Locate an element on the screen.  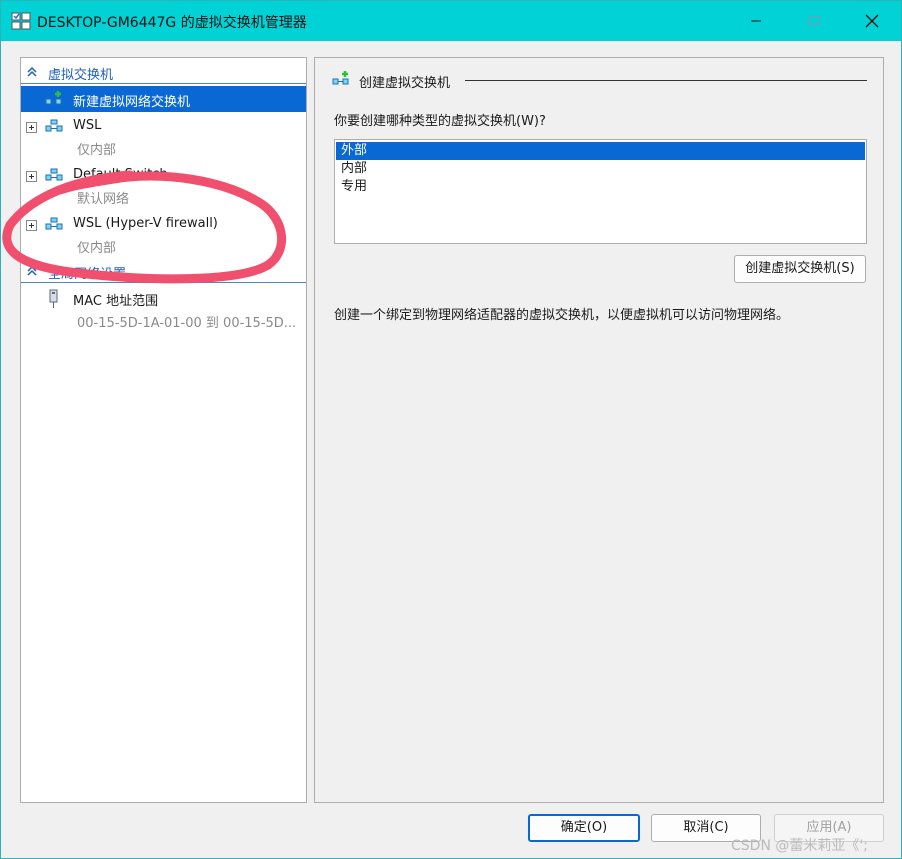
maximize-button is located at coordinates (814, 21).